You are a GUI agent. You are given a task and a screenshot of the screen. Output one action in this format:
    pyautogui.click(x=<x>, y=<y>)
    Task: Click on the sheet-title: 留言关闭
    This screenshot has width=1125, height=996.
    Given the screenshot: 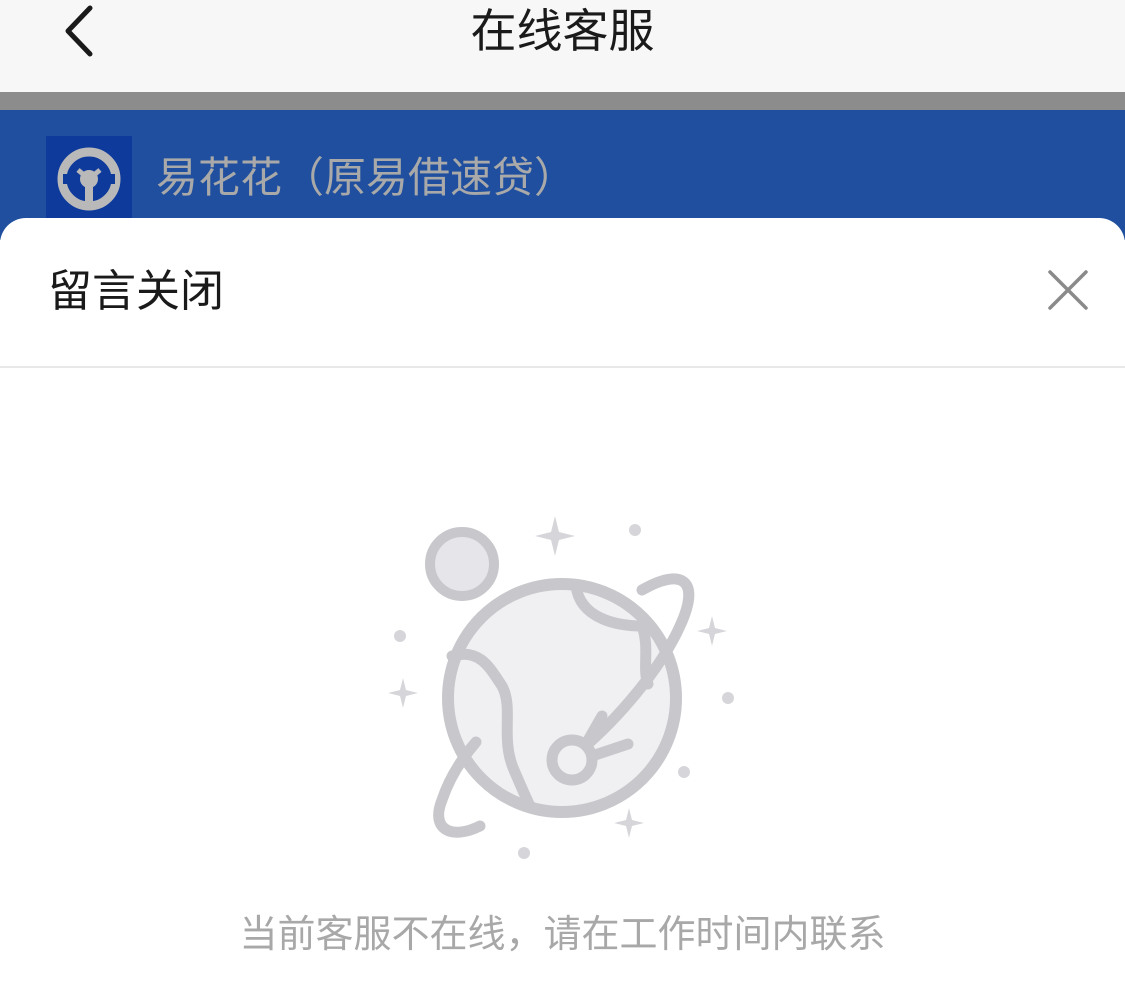 What is the action you would take?
    pyautogui.click(x=136, y=291)
    